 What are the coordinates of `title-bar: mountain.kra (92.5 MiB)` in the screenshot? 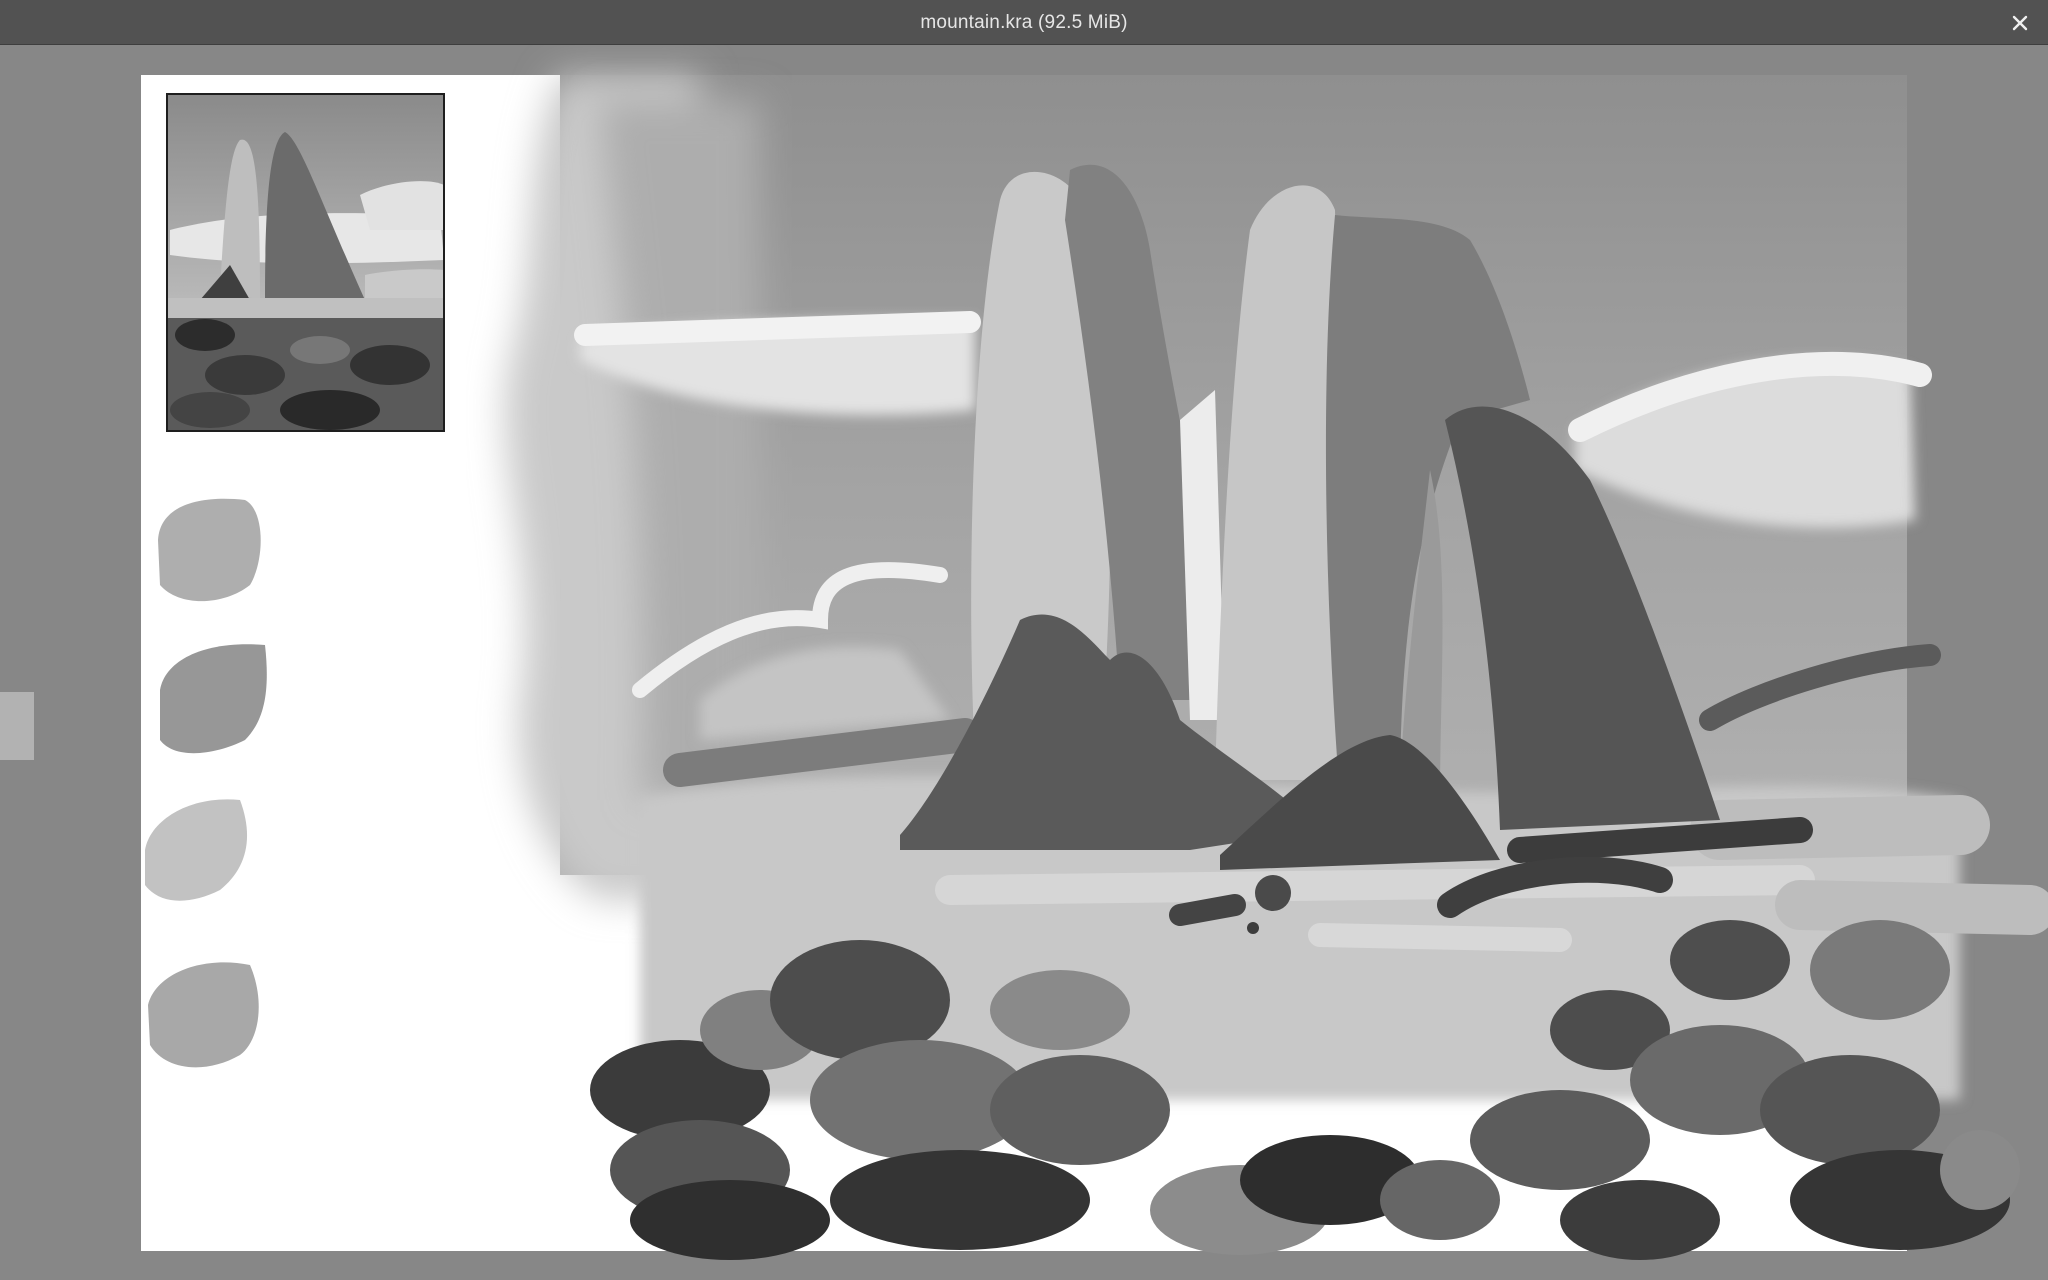 It's located at (1024, 22).